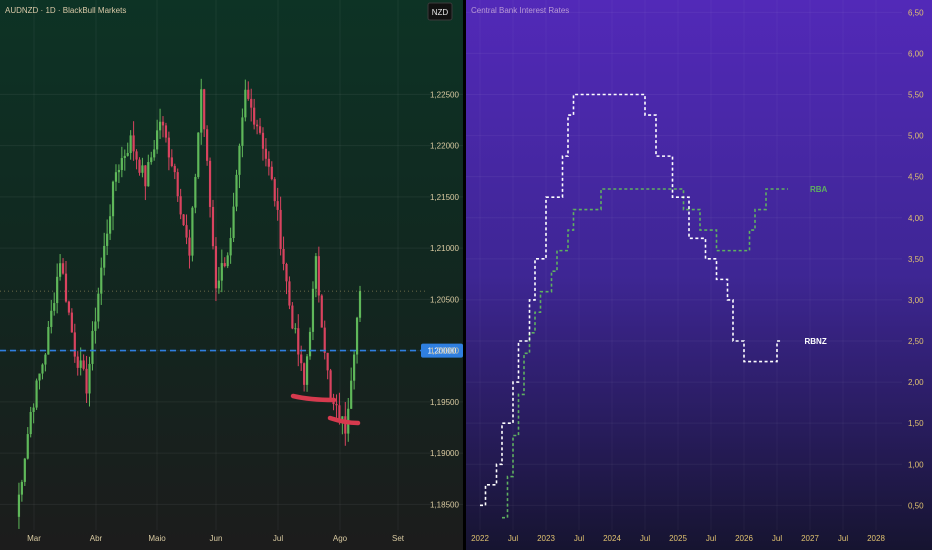 This screenshot has width=932, height=550. I want to click on y-tick-label: 6,50, so click(916, 12).